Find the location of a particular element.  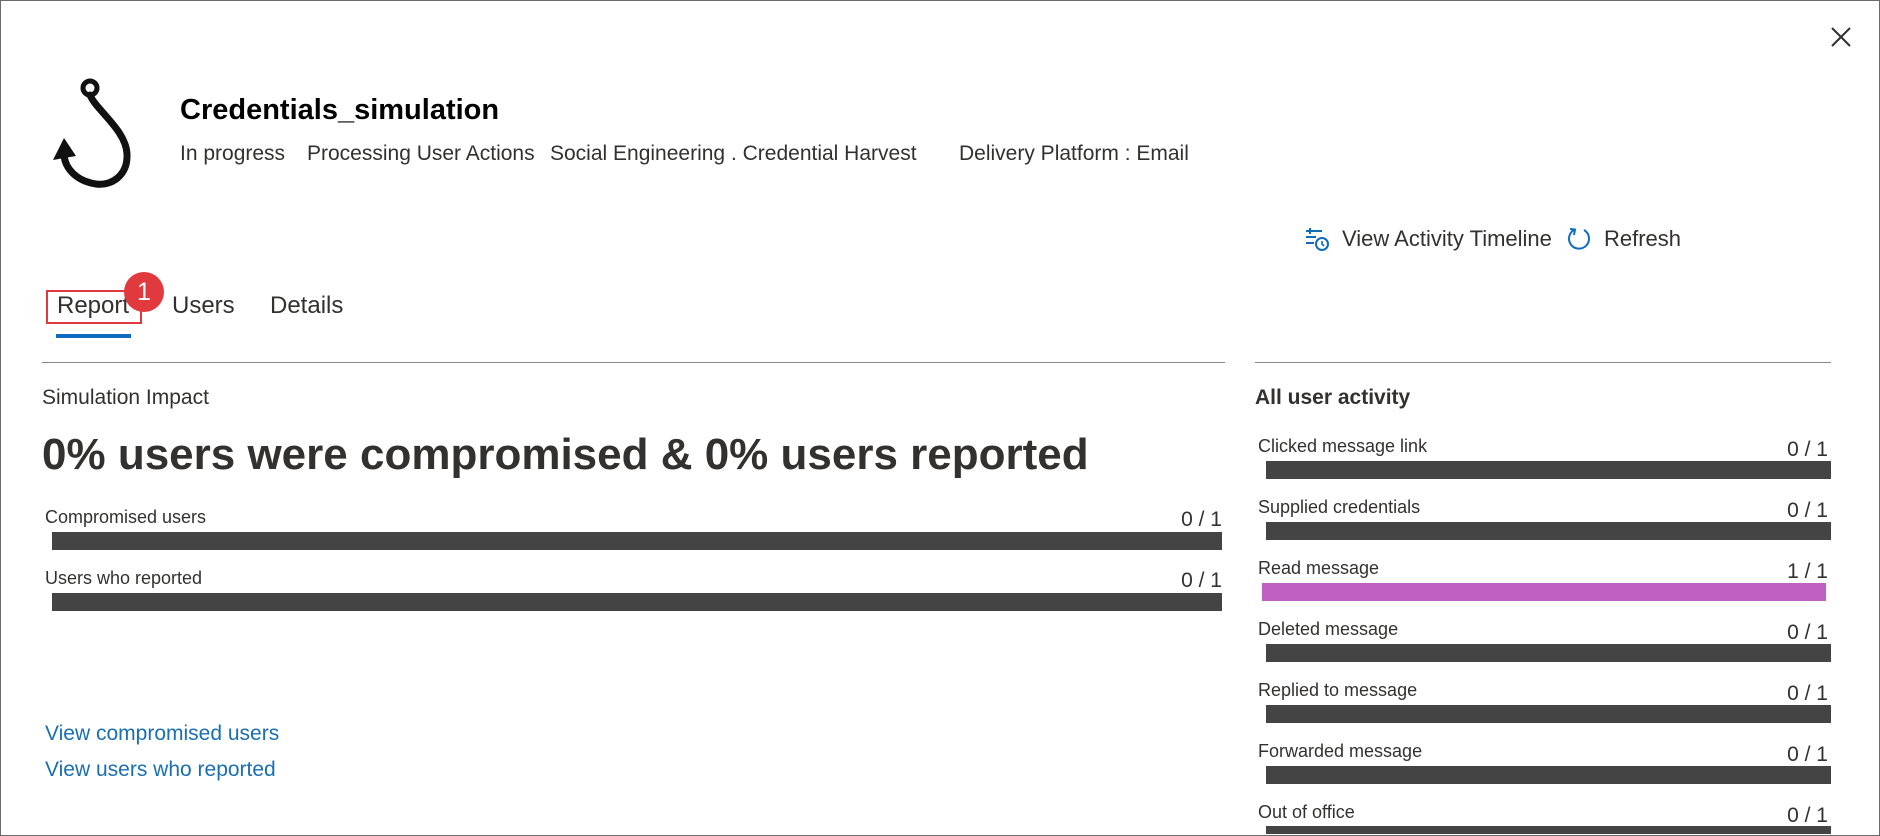

forwarded-message-bar is located at coordinates (1548, 775).